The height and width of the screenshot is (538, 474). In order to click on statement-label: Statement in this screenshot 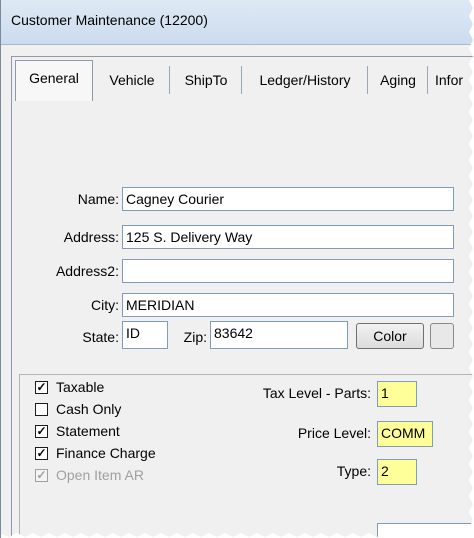, I will do `click(88, 431)`.